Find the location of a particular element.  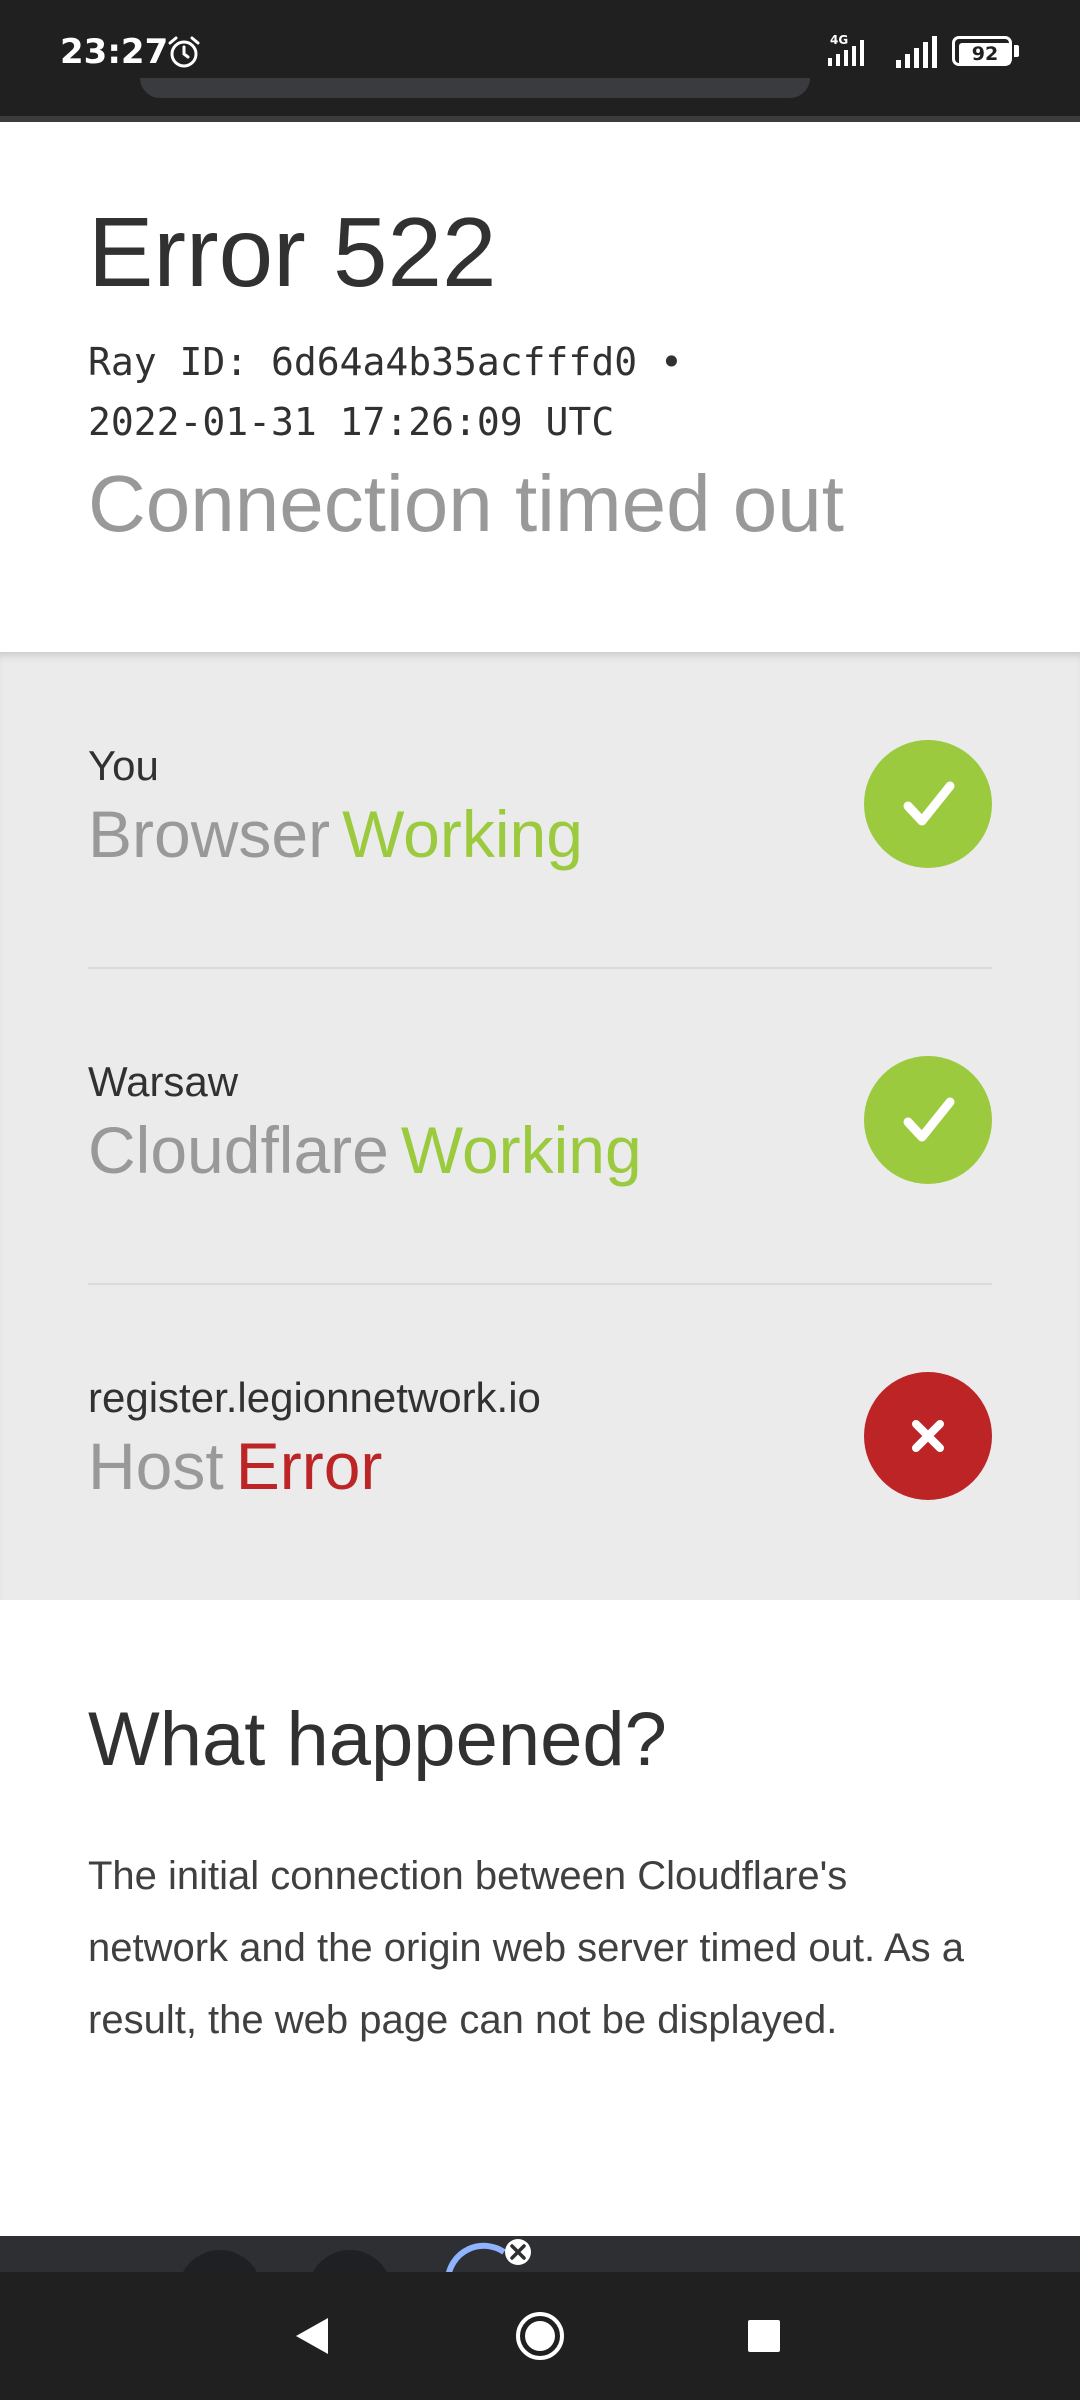

status-row-browser: You Browser Working is located at coordinates (540, 810).